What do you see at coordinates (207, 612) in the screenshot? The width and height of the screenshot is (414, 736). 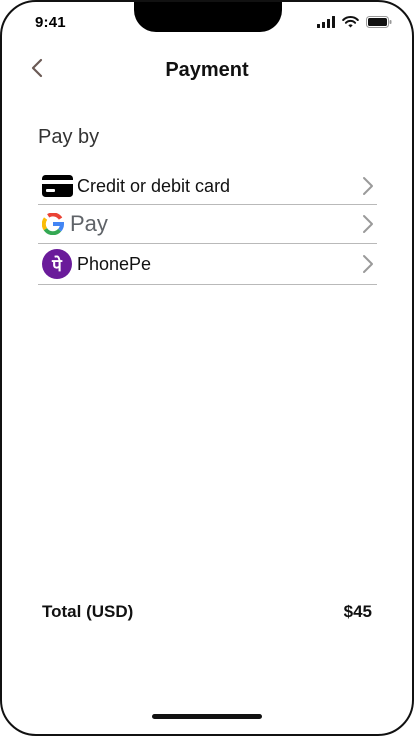 I see `total-row: Total (USD) $45` at bounding box center [207, 612].